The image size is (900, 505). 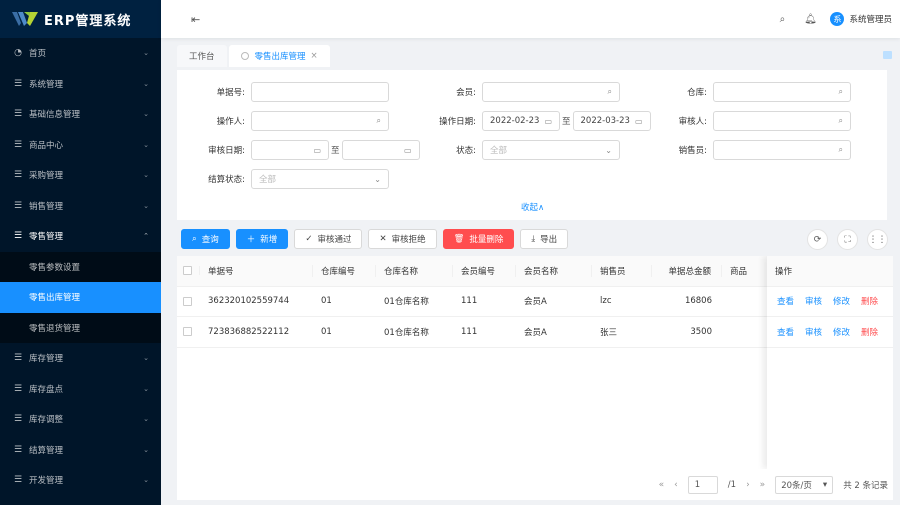 I want to click on col-wh-name: 仓库名称, so click(x=414, y=270).